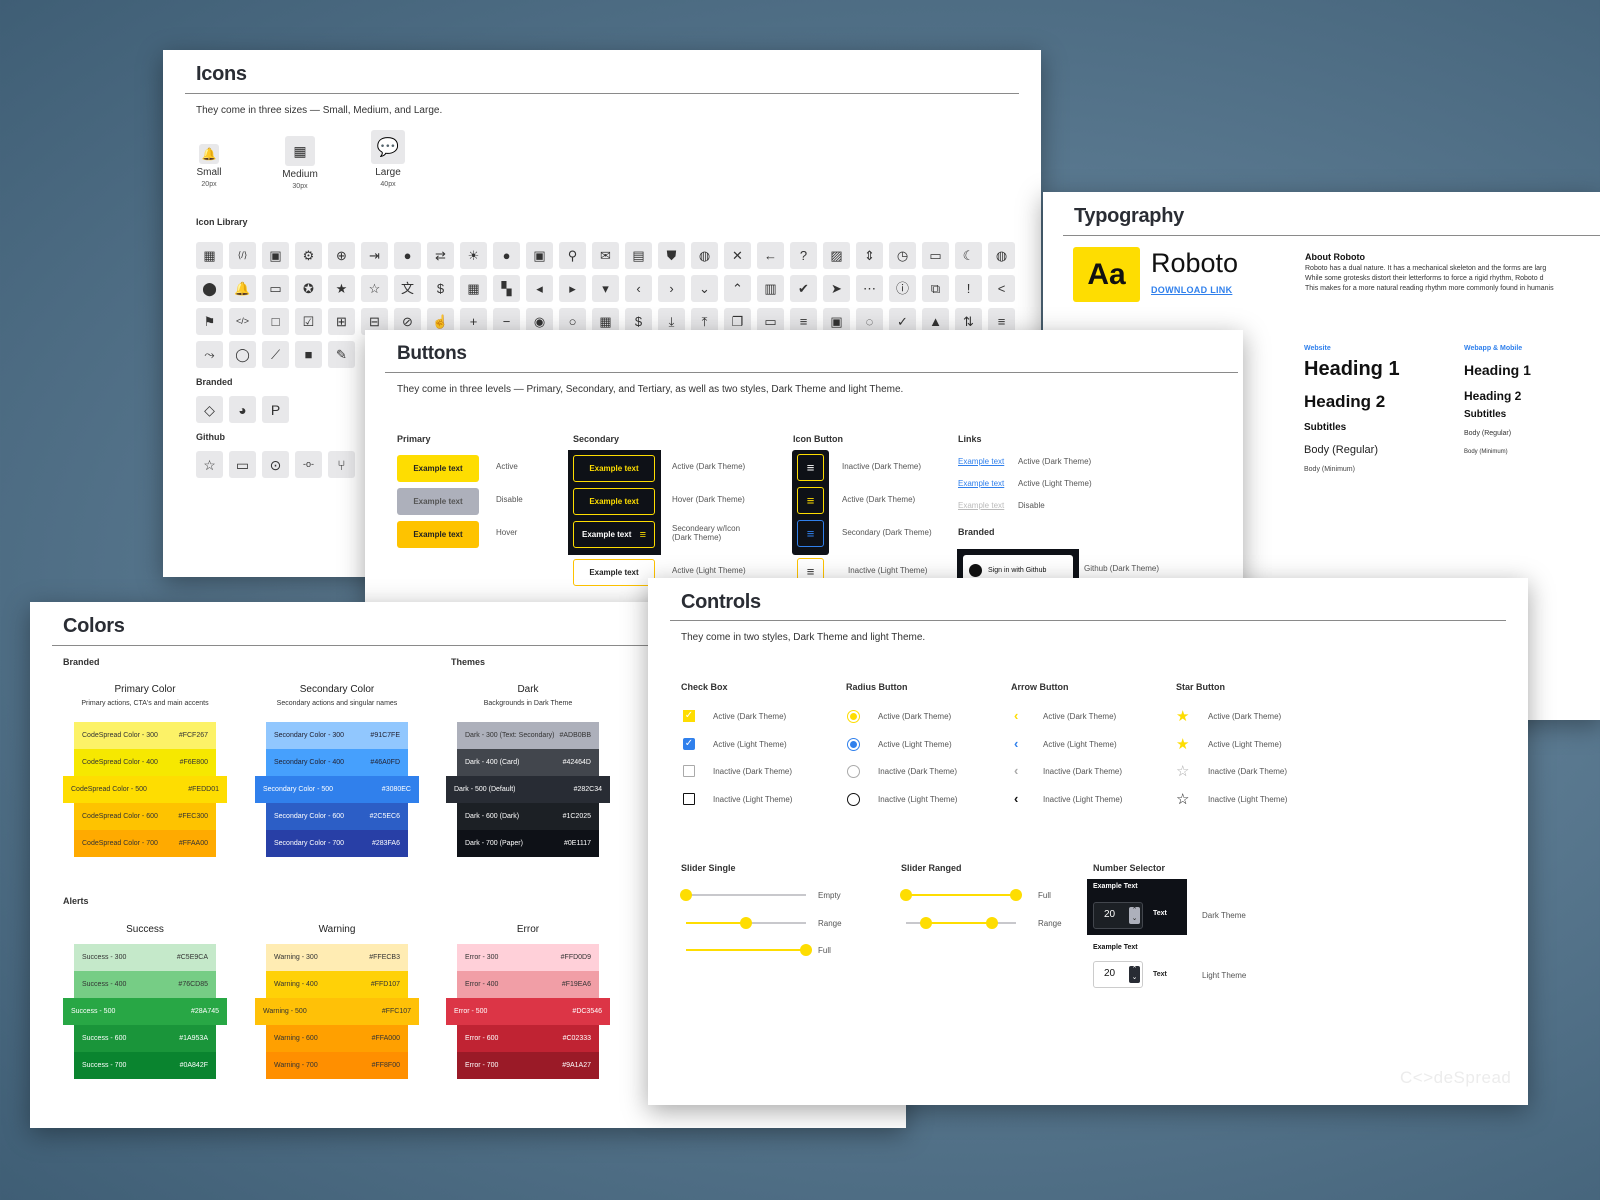 Image resolution: width=1600 pixels, height=1200 pixels. What do you see at coordinates (572, 255) in the screenshot?
I see `search-icon: ⚲` at bounding box center [572, 255].